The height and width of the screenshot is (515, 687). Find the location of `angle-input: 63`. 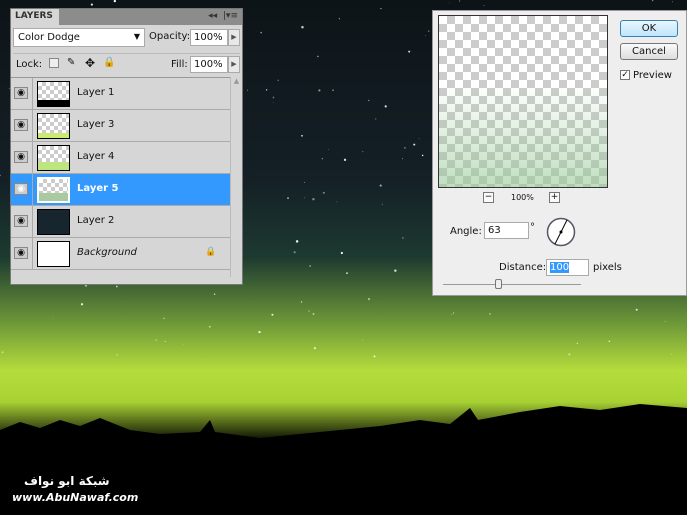

angle-input: 63 is located at coordinates (506, 230).